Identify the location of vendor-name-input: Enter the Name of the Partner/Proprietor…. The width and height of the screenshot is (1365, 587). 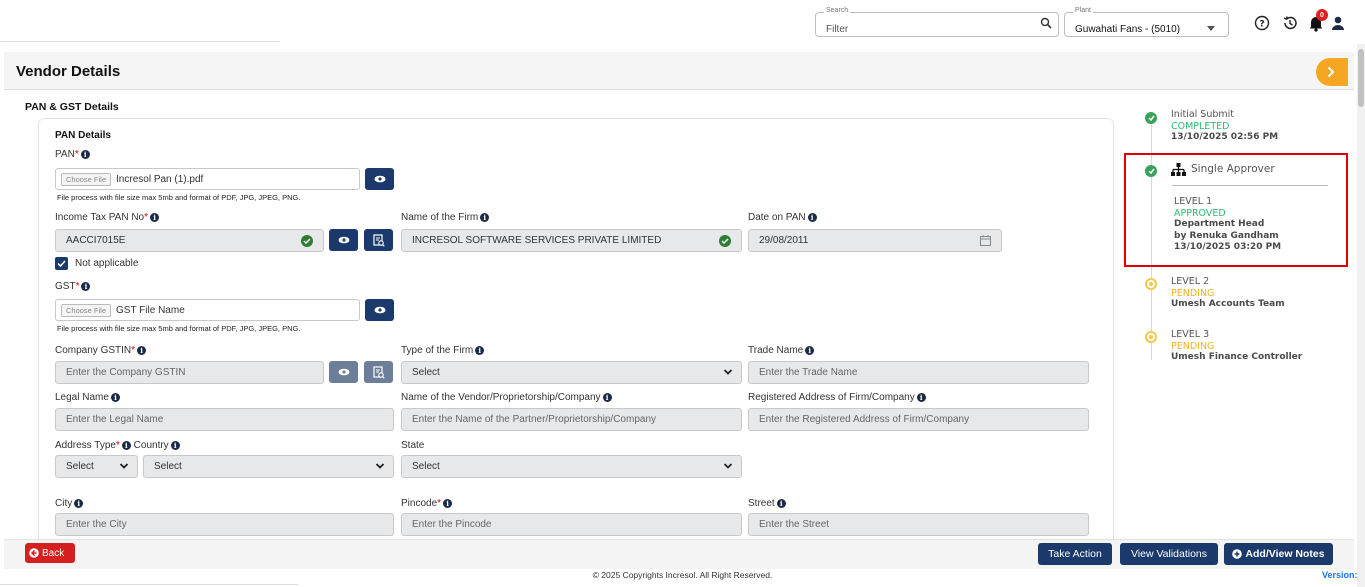
(571, 419).